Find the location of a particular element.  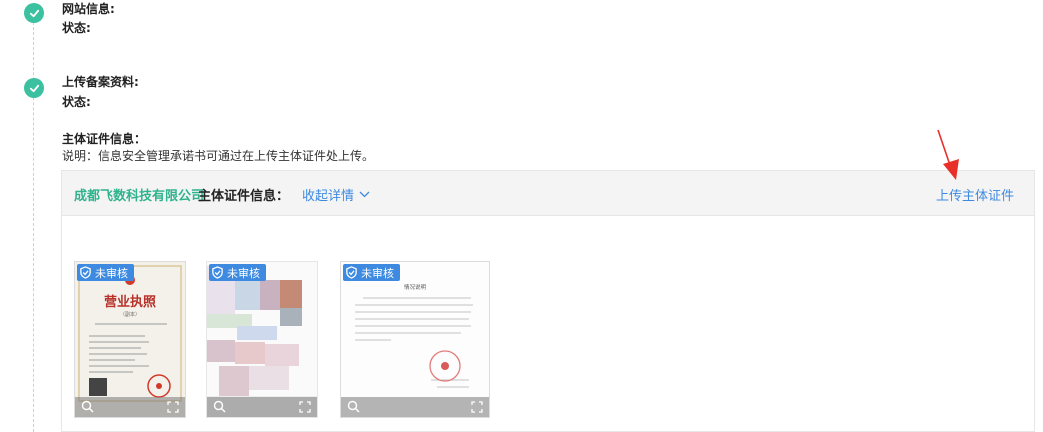

blurred-id-image is located at coordinates (262, 339).